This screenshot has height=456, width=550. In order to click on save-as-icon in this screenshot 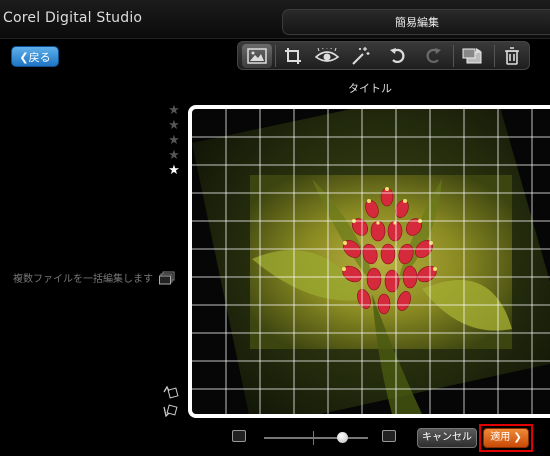, I will do `click(472, 56)`.